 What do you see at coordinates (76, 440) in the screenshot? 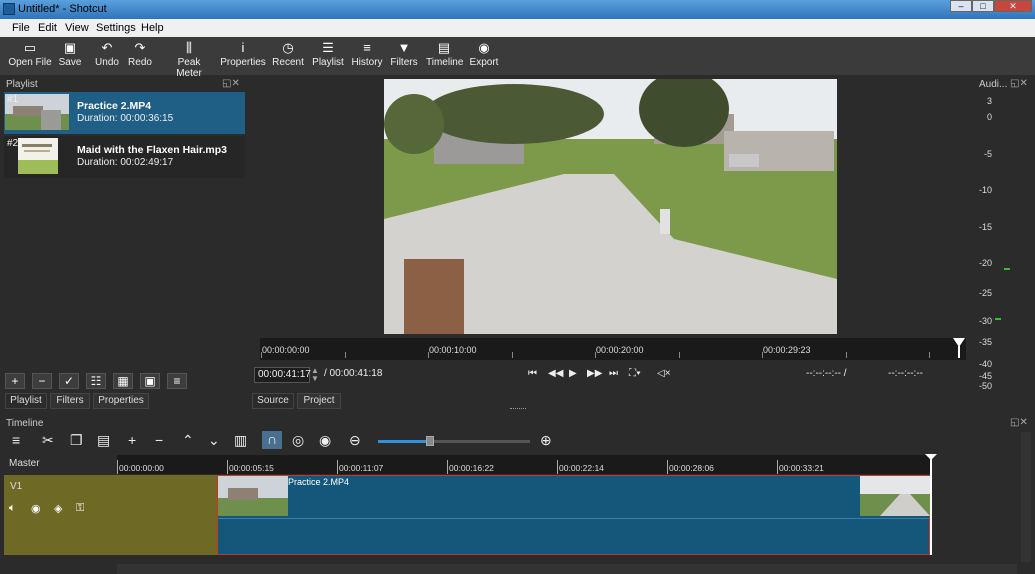
I see `copy-button: ❐` at bounding box center [76, 440].